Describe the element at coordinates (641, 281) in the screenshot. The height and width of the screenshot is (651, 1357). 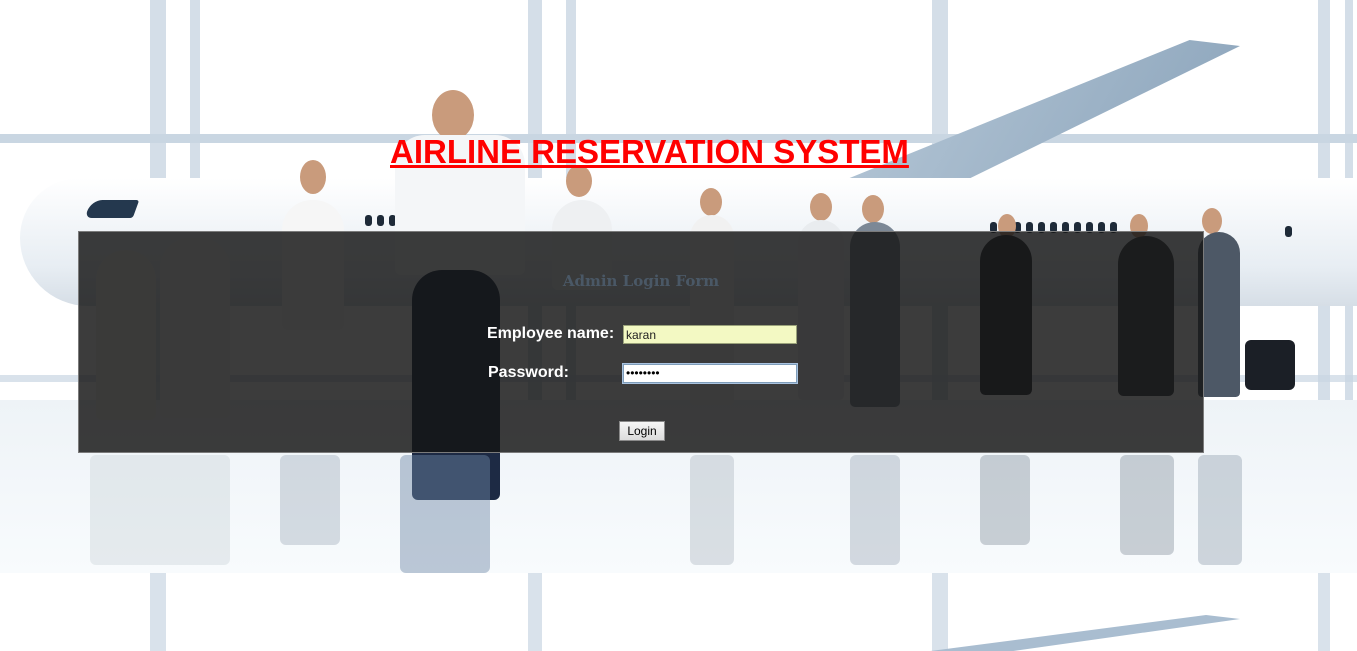
I see `form-heading: Admin Login Form` at that location.